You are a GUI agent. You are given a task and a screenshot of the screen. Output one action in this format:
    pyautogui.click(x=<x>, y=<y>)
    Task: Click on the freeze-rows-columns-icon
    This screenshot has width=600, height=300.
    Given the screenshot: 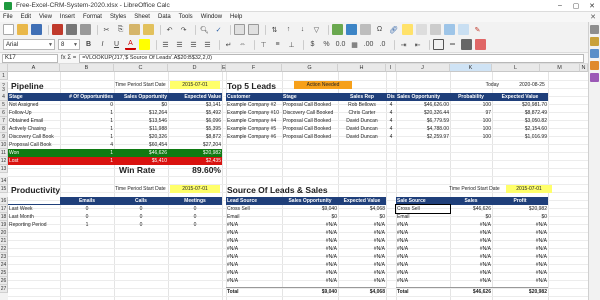 What is the action you would take?
    pyautogui.click(x=449, y=29)
    